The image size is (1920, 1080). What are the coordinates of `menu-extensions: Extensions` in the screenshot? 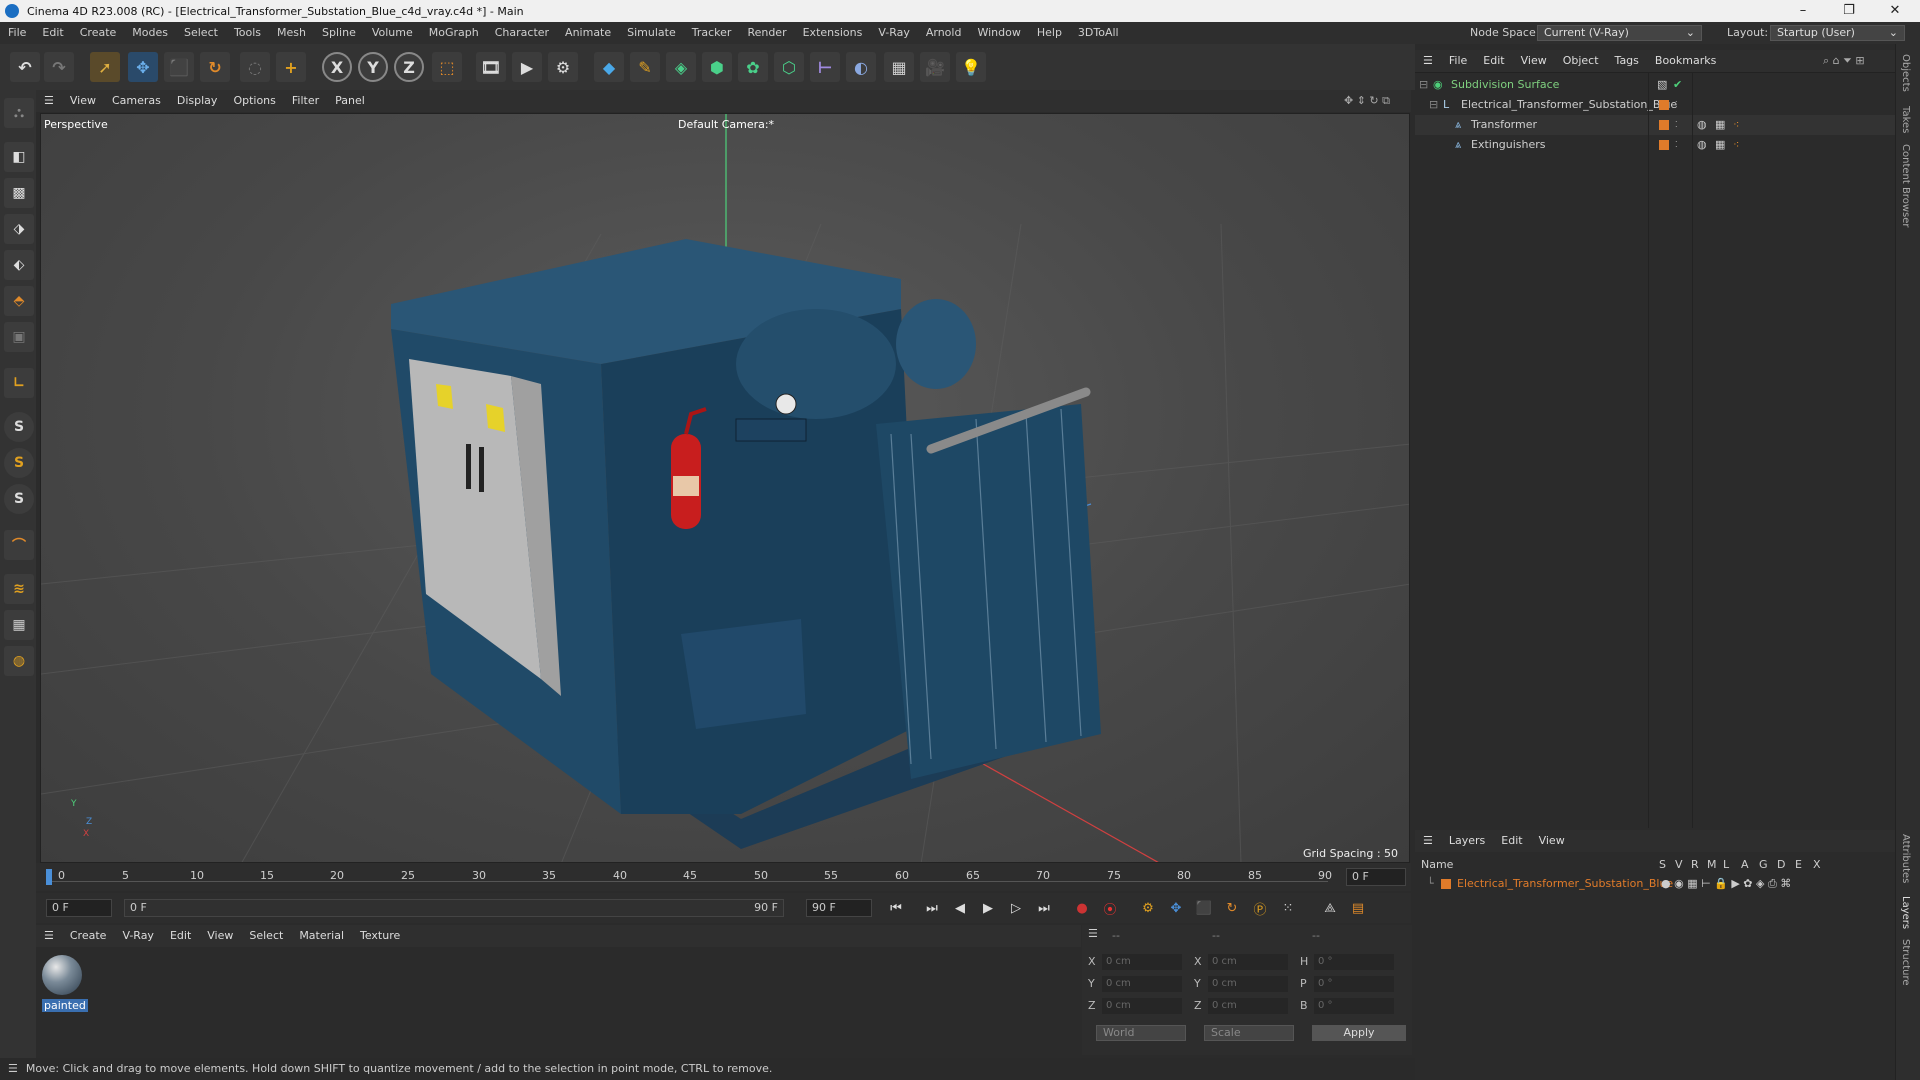 It's located at (833, 33).